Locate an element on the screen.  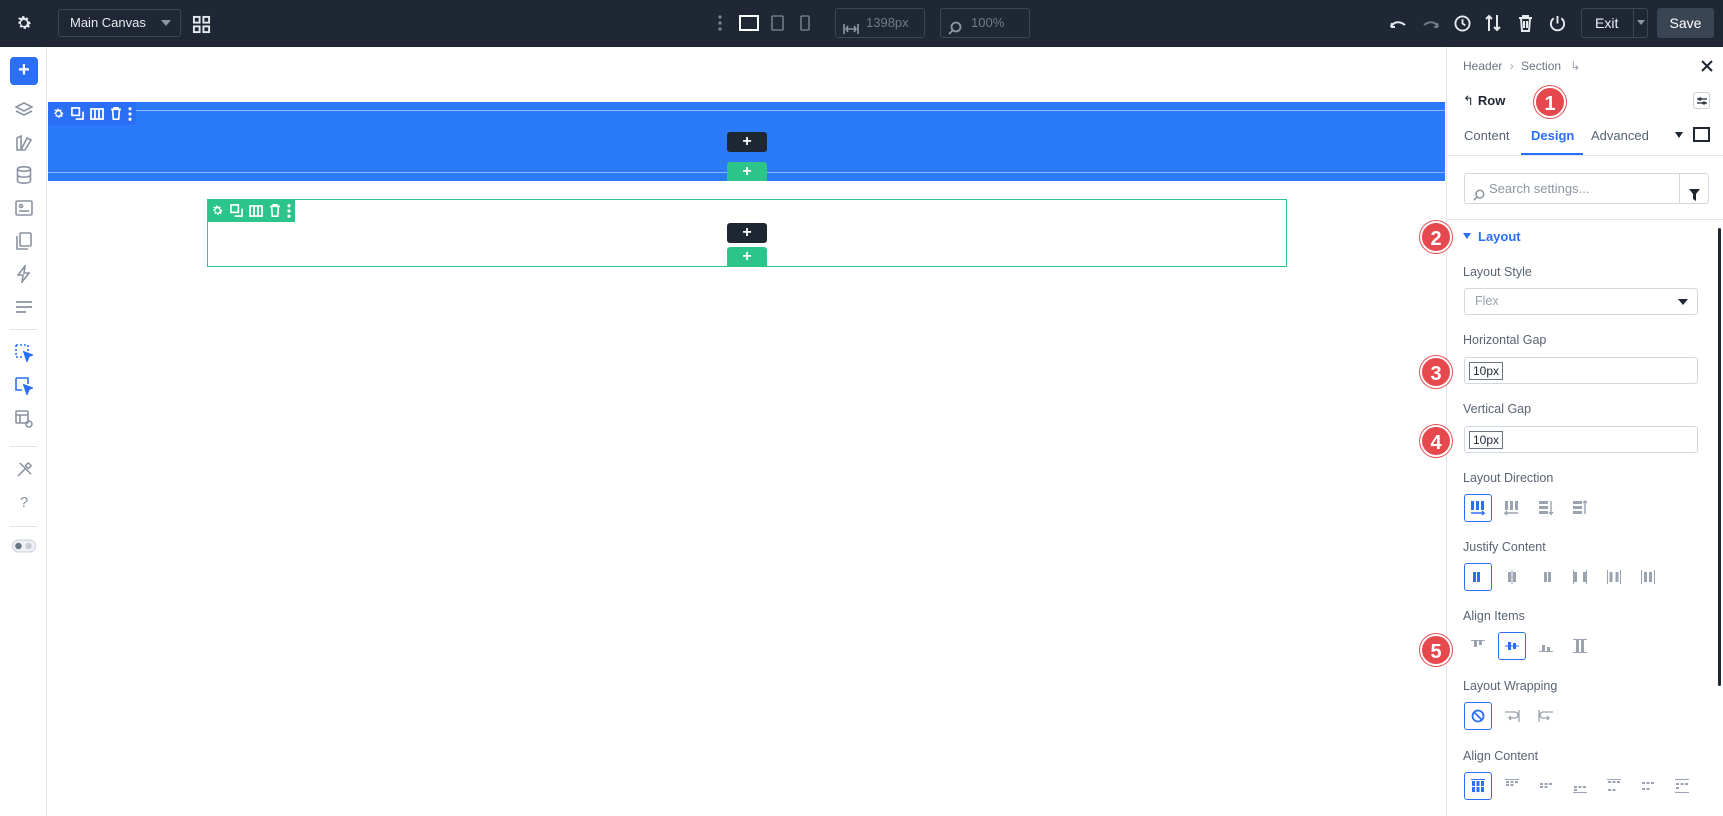
canvas-width-input: 1398px is located at coordinates (880, 23).